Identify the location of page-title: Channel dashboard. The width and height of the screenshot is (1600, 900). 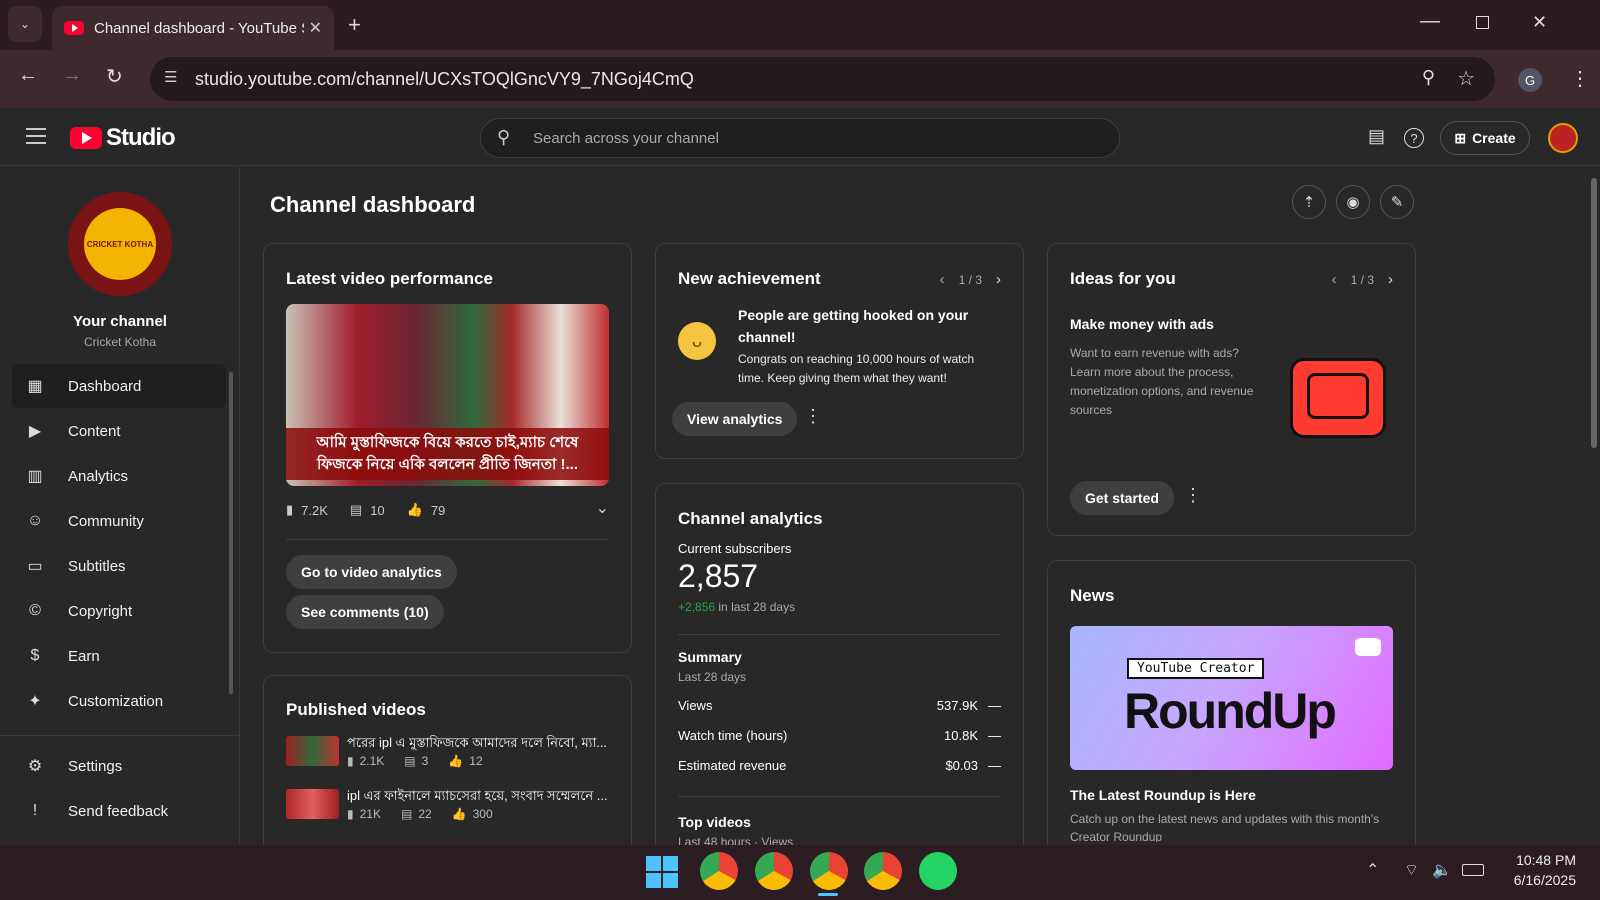
(373, 204).